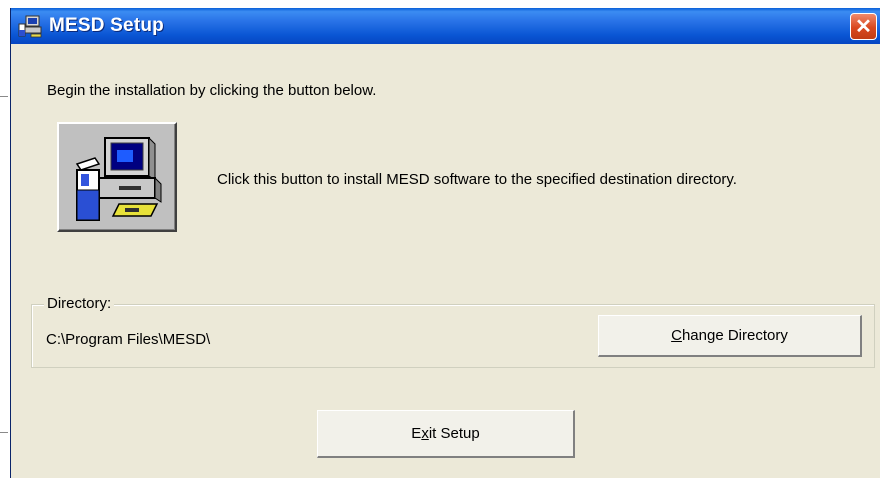  Describe the element at coordinates (128, 339) in the screenshot. I see `directory-path: C:\Program Files\MESD\` at that location.